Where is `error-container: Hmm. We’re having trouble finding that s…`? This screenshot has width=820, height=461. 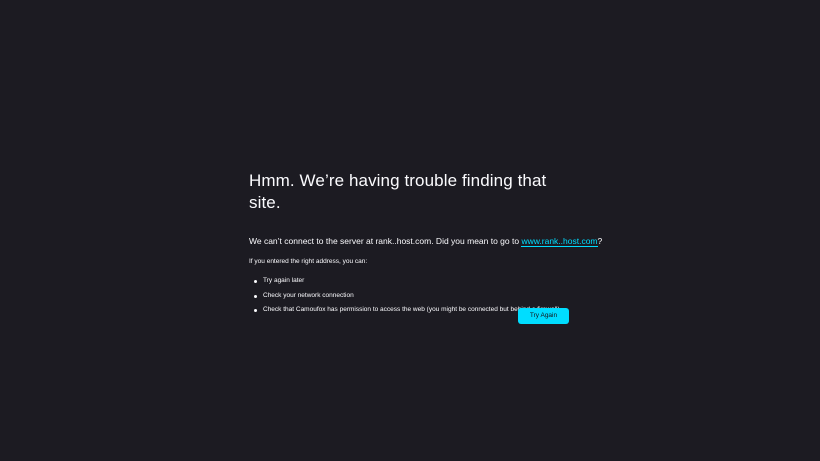
error-container: Hmm. We’re having trouble finding that s… is located at coordinates (425, 247).